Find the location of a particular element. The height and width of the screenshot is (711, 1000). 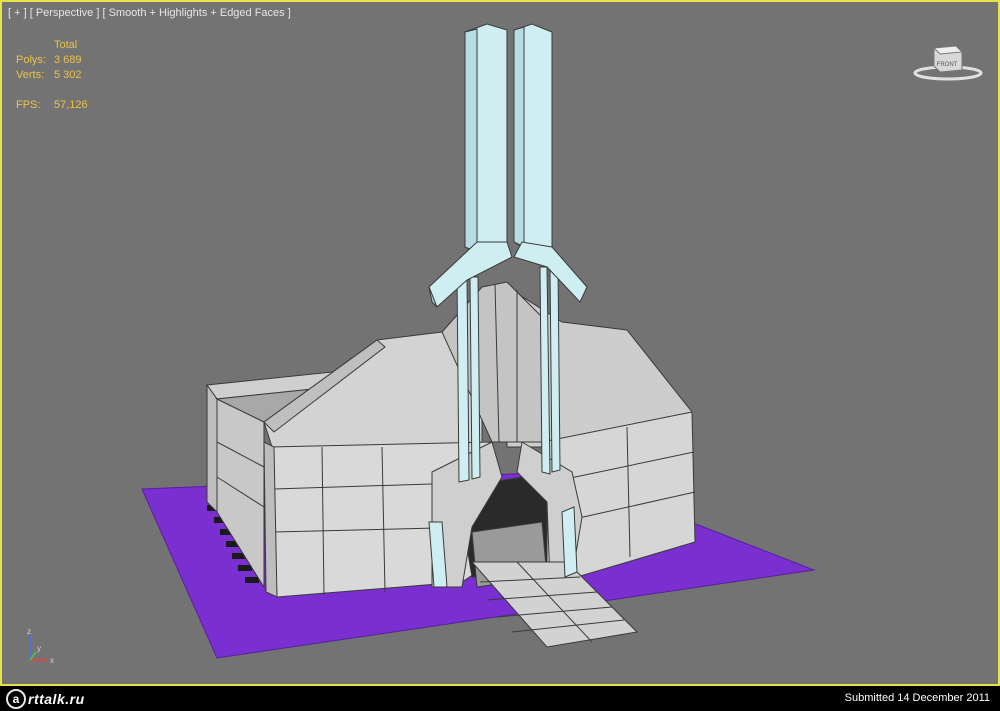

viewcube-icon: FRONT is located at coordinates (948, 62).